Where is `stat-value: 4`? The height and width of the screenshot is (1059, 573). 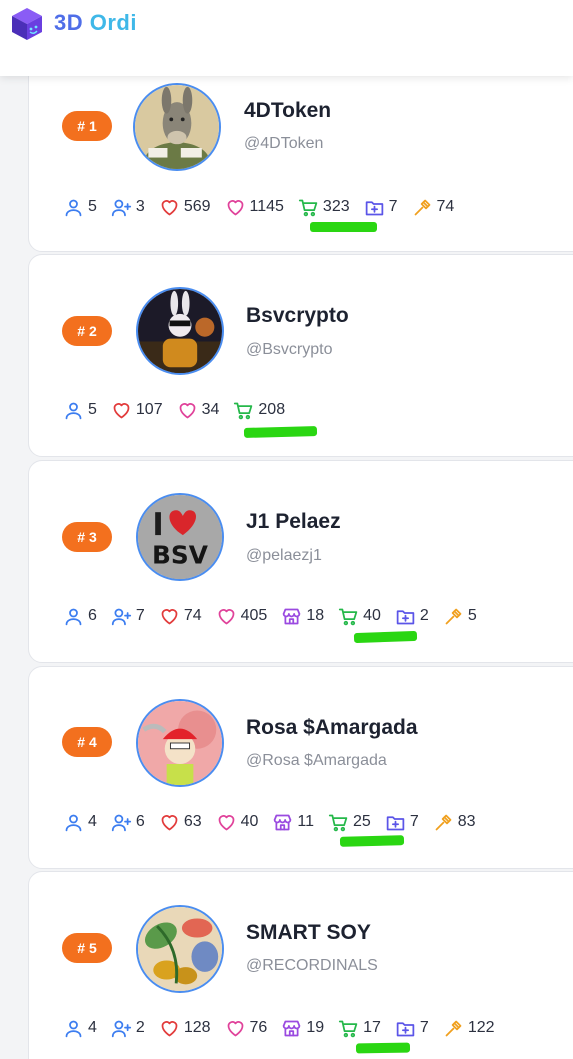 stat-value: 4 is located at coordinates (92, 1027).